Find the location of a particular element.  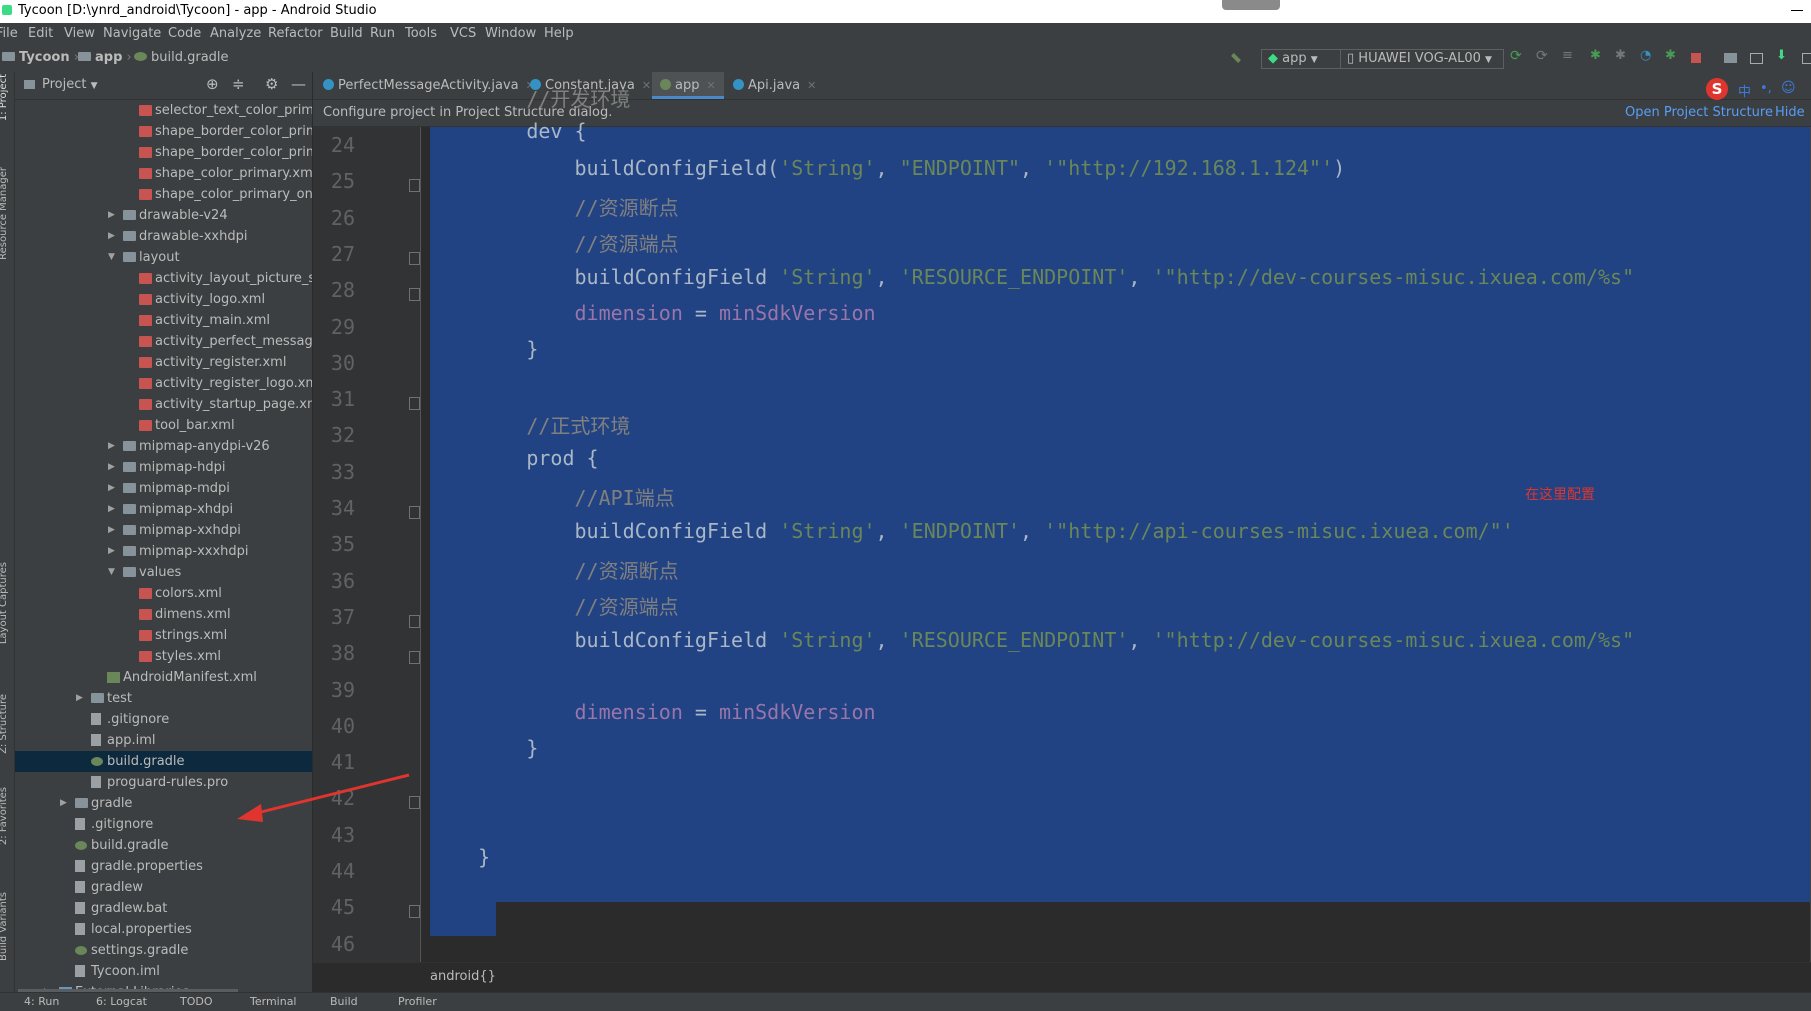

tool-window-resource-manager: Resource Manager is located at coordinates (8, 213).